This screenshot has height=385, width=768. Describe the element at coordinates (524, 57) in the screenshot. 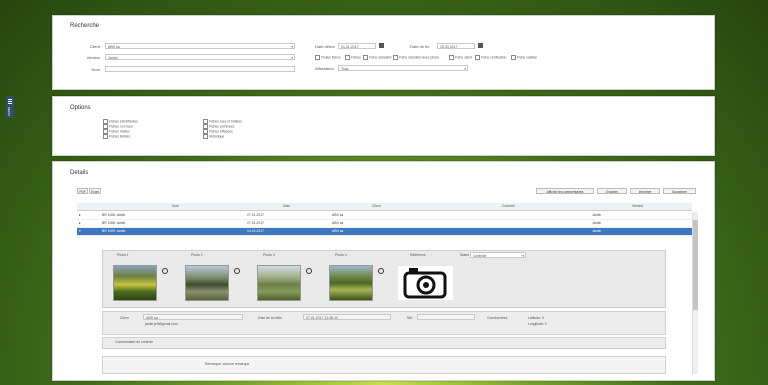

I see `check-validated: Fiche validée` at that location.